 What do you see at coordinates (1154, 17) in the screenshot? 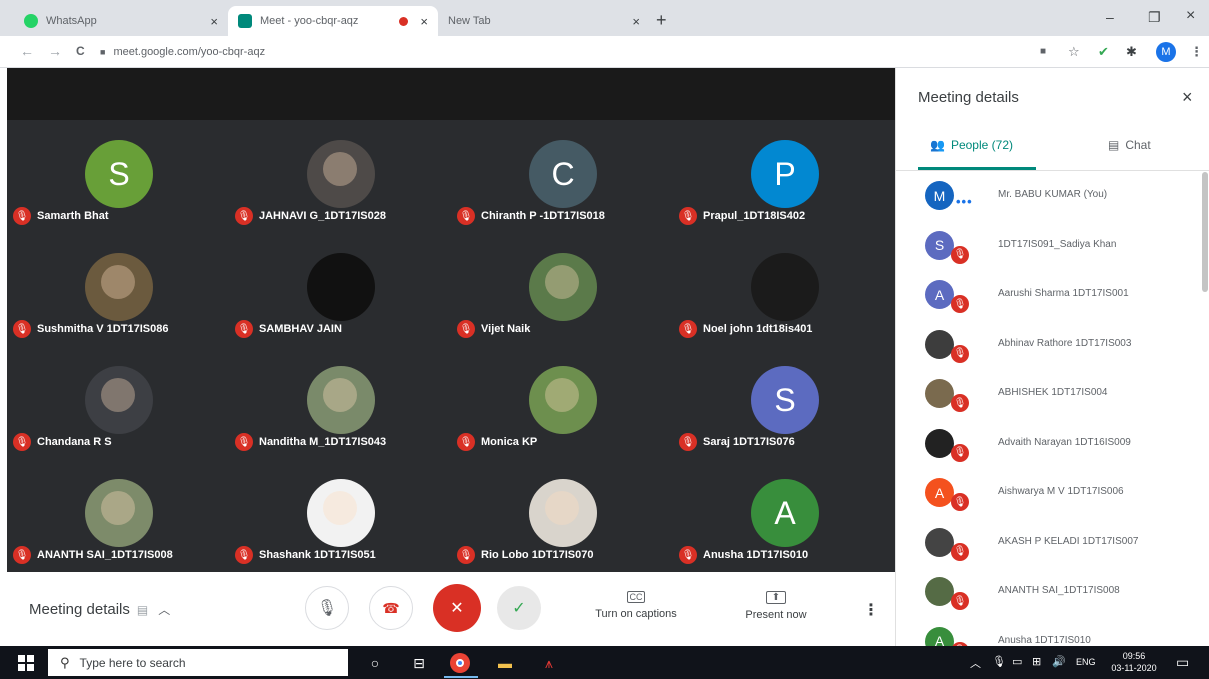
I see `maximize-button: ❐` at bounding box center [1154, 17].